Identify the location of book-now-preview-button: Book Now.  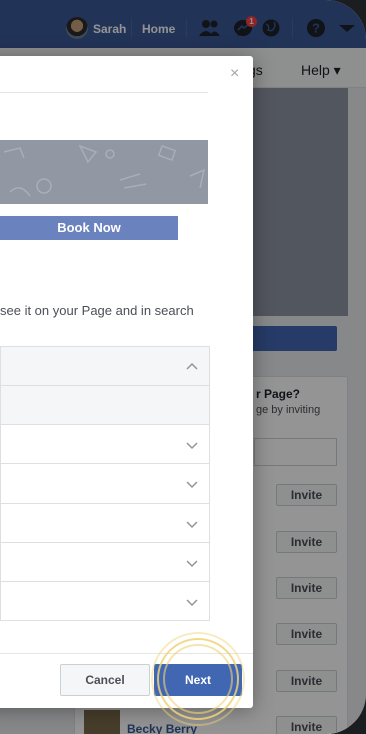
(89, 228).